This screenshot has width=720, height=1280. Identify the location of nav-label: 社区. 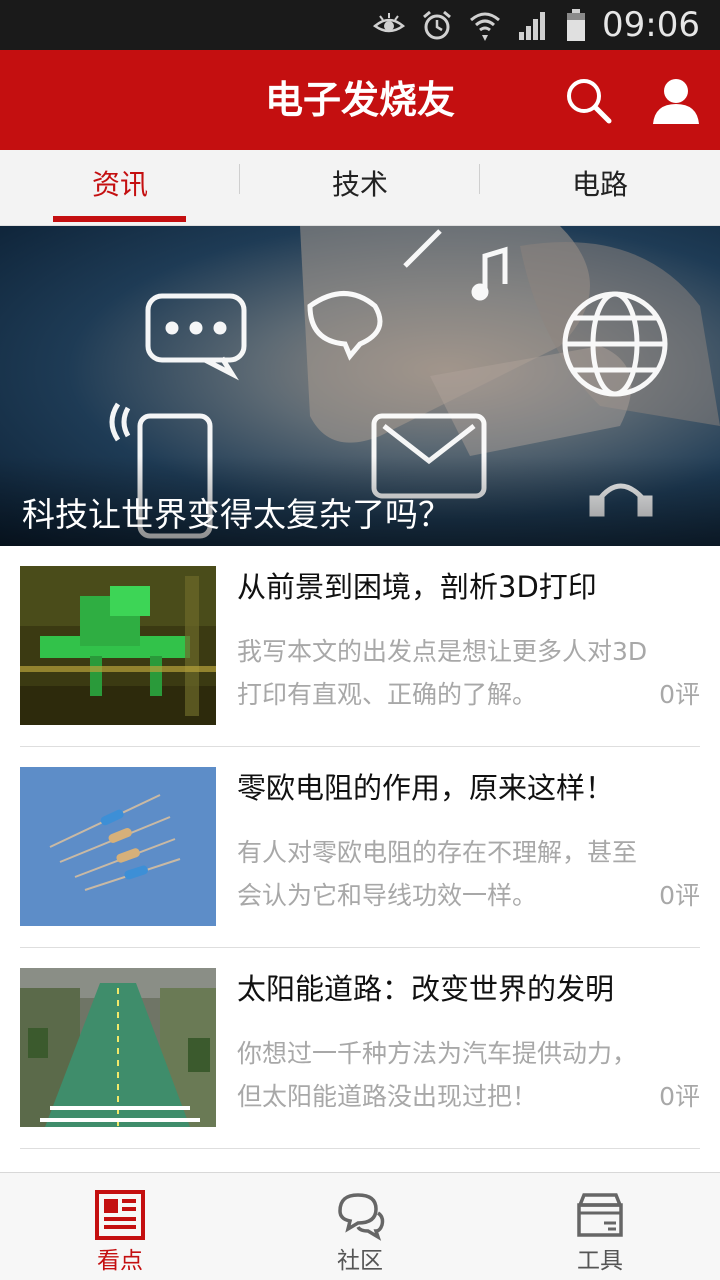
(360, 1261).